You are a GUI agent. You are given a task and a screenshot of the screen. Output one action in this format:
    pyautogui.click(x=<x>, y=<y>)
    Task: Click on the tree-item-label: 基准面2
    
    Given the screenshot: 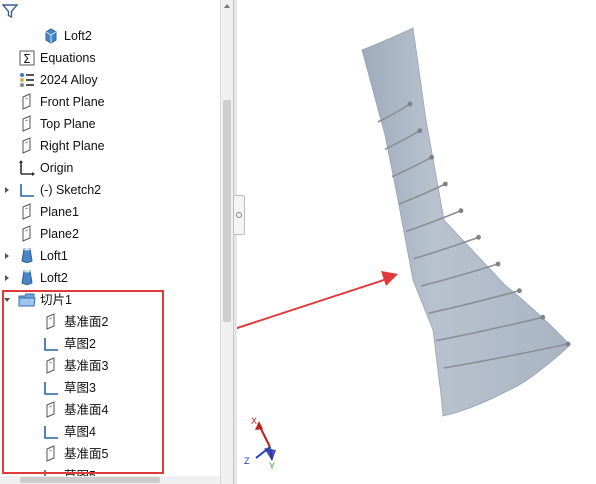 What is the action you would take?
    pyautogui.click(x=86, y=322)
    